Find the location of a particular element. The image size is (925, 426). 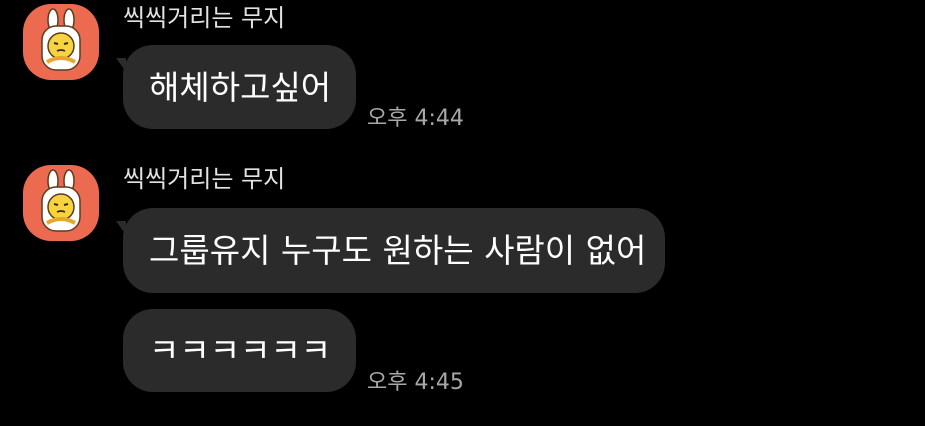

message-text: 해체하고싶어 is located at coordinates (240, 87).